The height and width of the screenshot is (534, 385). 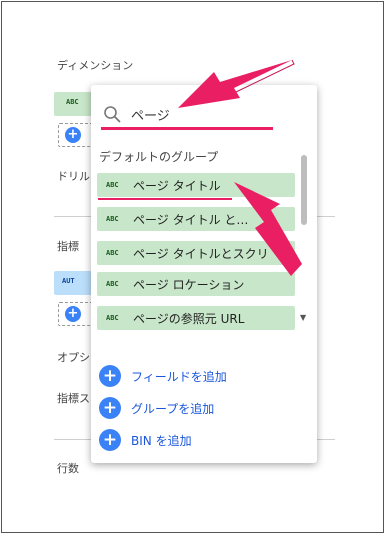 I want to click on add-bin-label: BIN を追加, so click(x=161, y=441).